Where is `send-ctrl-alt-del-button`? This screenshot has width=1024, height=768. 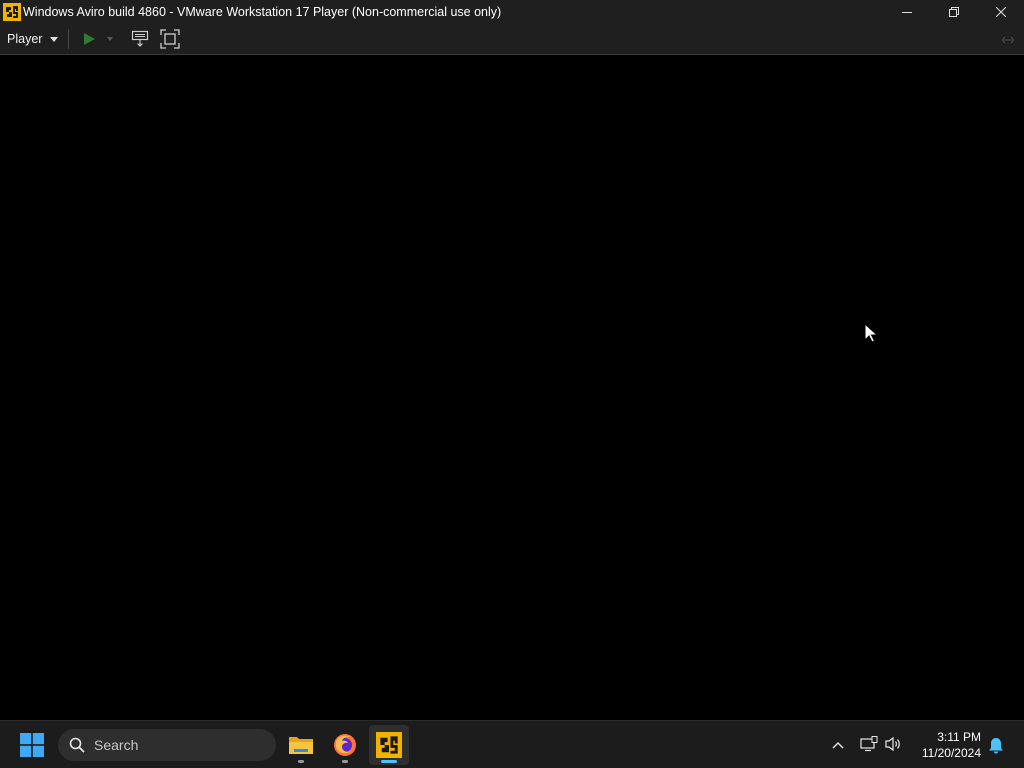
send-ctrl-alt-del-button is located at coordinates (140, 39).